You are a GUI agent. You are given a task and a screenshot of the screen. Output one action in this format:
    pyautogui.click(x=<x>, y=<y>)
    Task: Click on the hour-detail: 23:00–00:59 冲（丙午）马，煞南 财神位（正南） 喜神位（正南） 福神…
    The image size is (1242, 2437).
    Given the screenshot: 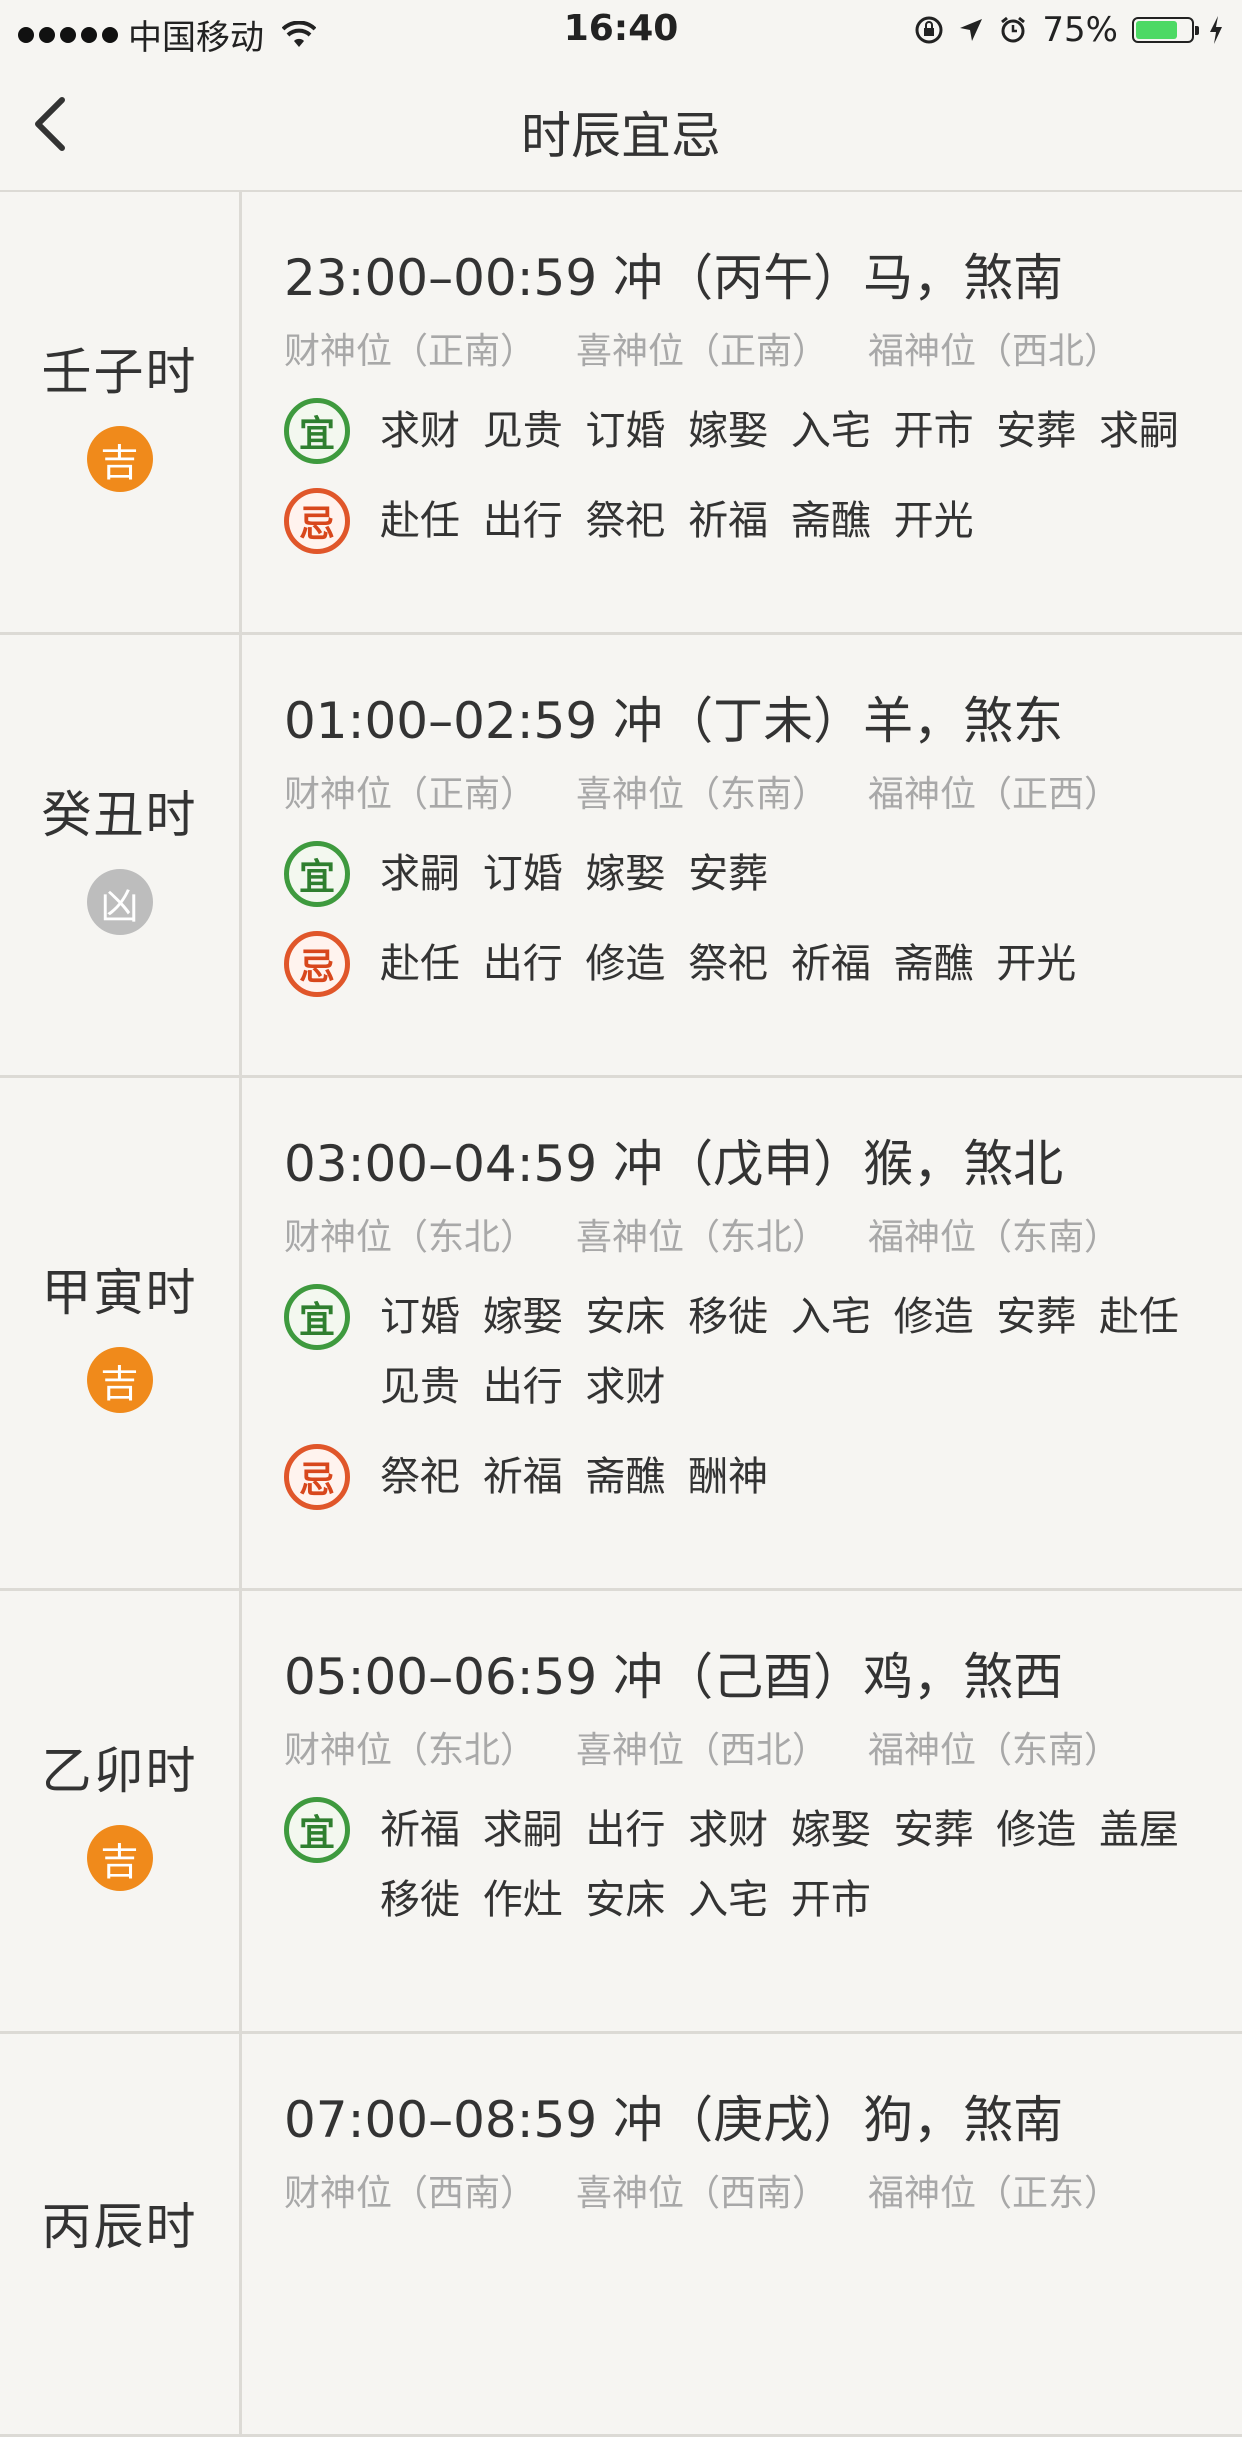 What is the action you would take?
    pyautogui.click(x=742, y=412)
    